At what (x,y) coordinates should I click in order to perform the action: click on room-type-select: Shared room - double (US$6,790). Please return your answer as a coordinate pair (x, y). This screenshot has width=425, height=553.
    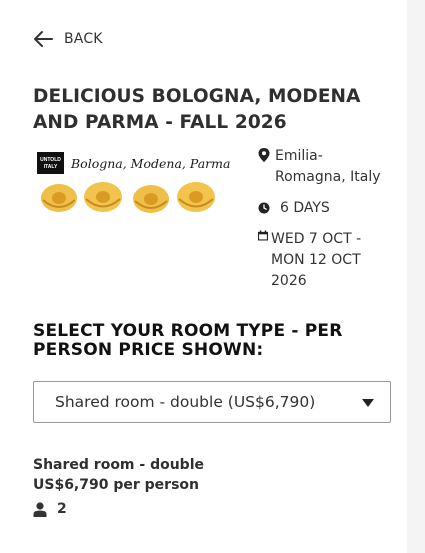
    Looking at the image, I should click on (212, 402).